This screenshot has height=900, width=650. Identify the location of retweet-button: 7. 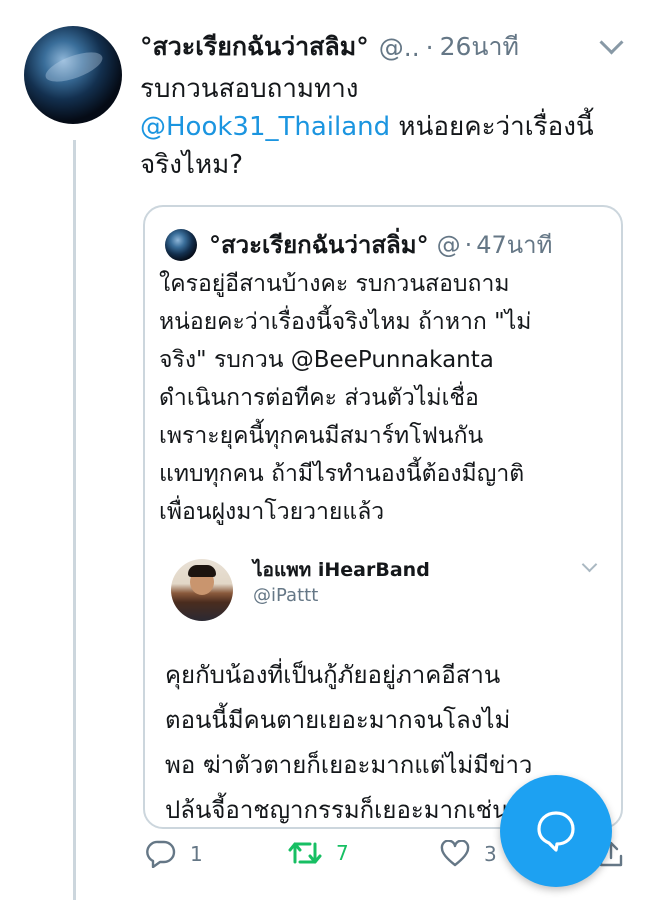
(318, 853).